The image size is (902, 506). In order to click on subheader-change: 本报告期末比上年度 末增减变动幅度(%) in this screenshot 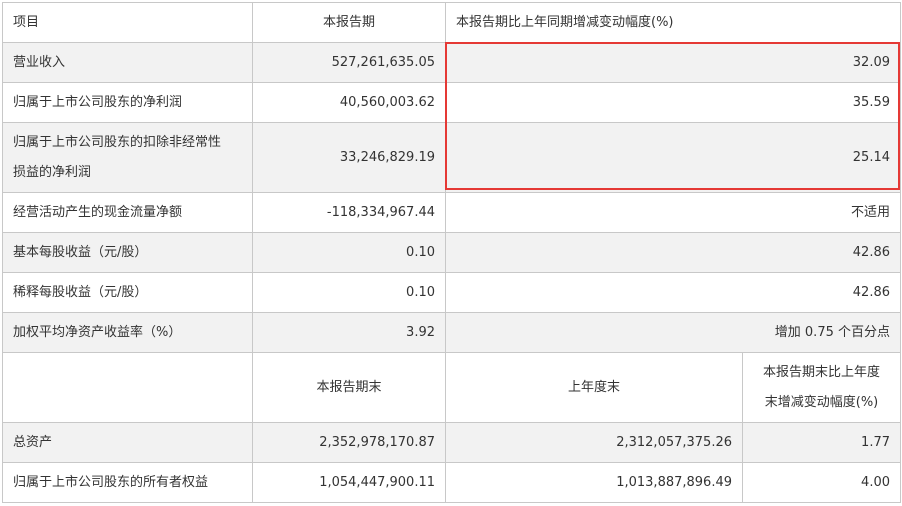, I will do `click(821, 387)`.